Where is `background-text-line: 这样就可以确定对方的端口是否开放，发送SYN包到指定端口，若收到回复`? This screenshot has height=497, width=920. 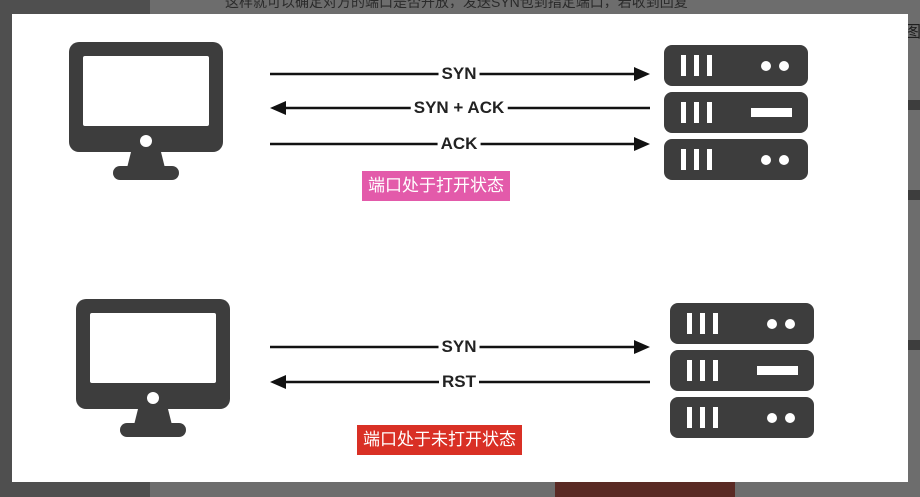 background-text-line: 这样就可以确定对方的端口是否开放，发送SYN包到指定端口，若收到回复 is located at coordinates (456, 4).